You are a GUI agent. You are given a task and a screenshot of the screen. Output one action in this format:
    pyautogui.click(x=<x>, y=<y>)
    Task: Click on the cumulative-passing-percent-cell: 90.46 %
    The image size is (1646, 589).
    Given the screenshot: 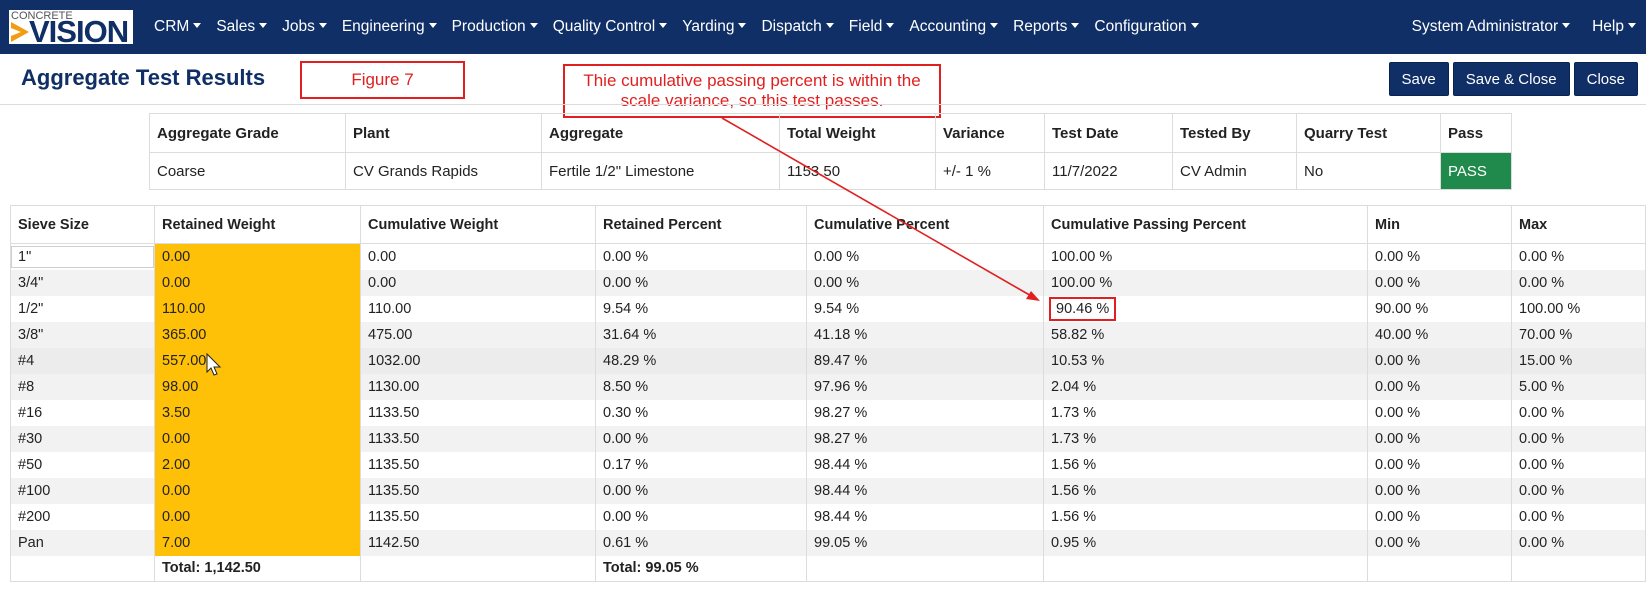 What is the action you would take?
    pyautogui.click(x=1205, y=308)
    